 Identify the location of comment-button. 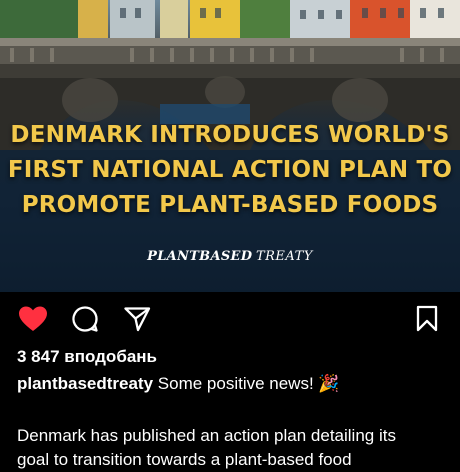
(85, 319).